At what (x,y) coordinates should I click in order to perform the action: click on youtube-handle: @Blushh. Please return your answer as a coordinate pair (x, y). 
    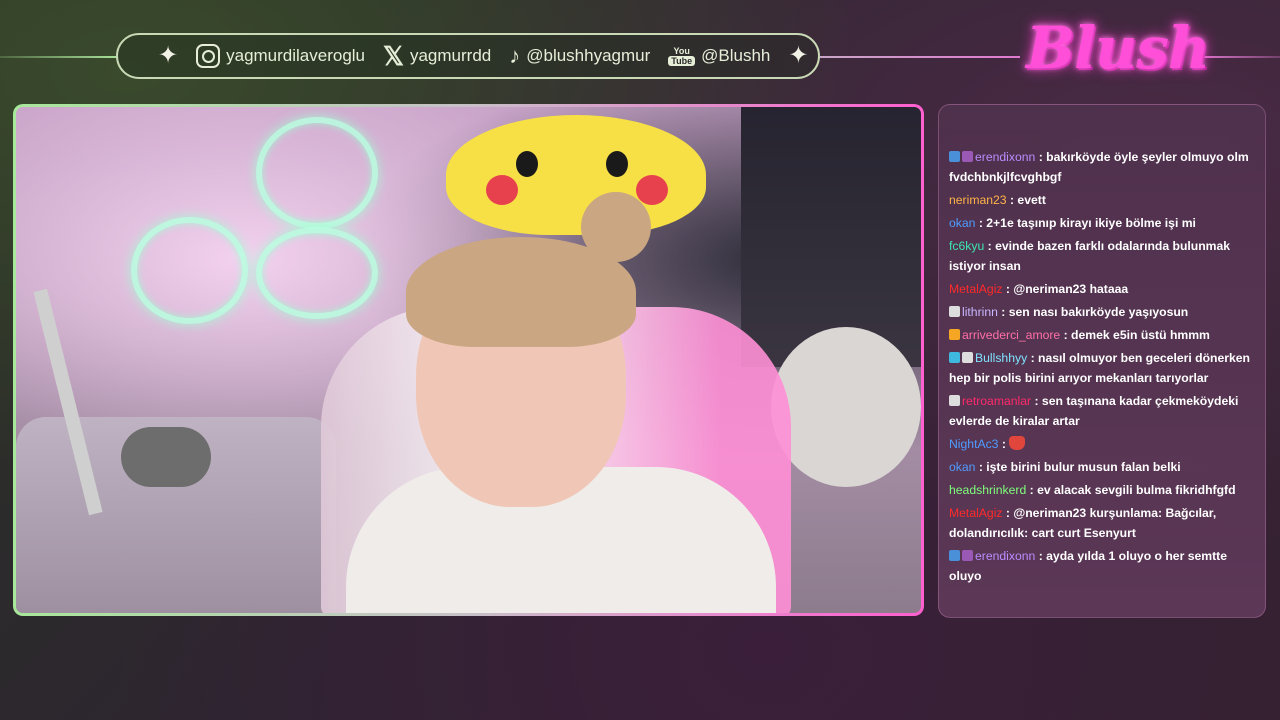
    Looking at the image, I should click on (736, 55).